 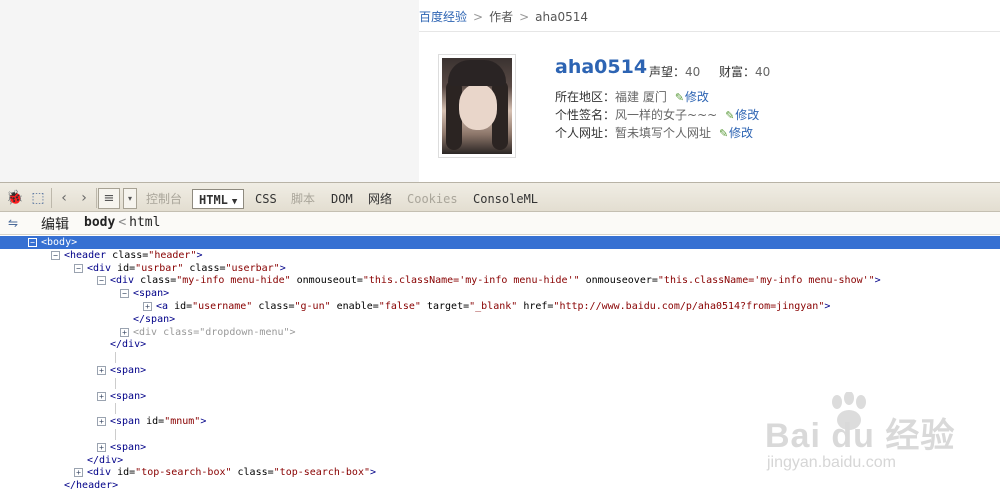 I want to click on markup-tag: </div>, so click(x=105, y=460).